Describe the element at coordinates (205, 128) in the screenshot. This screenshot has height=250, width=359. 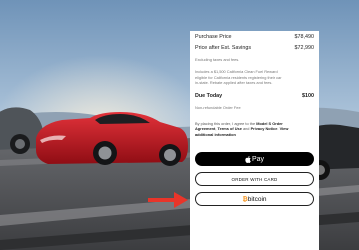
I see `agreement-link: Agreement` at that location.